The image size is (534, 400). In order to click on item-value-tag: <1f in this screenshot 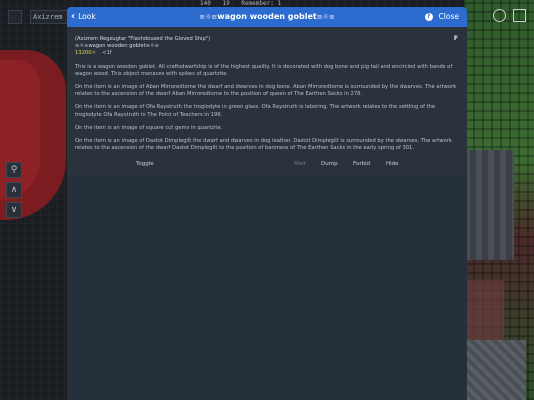, I will do `click(107, 53)`.